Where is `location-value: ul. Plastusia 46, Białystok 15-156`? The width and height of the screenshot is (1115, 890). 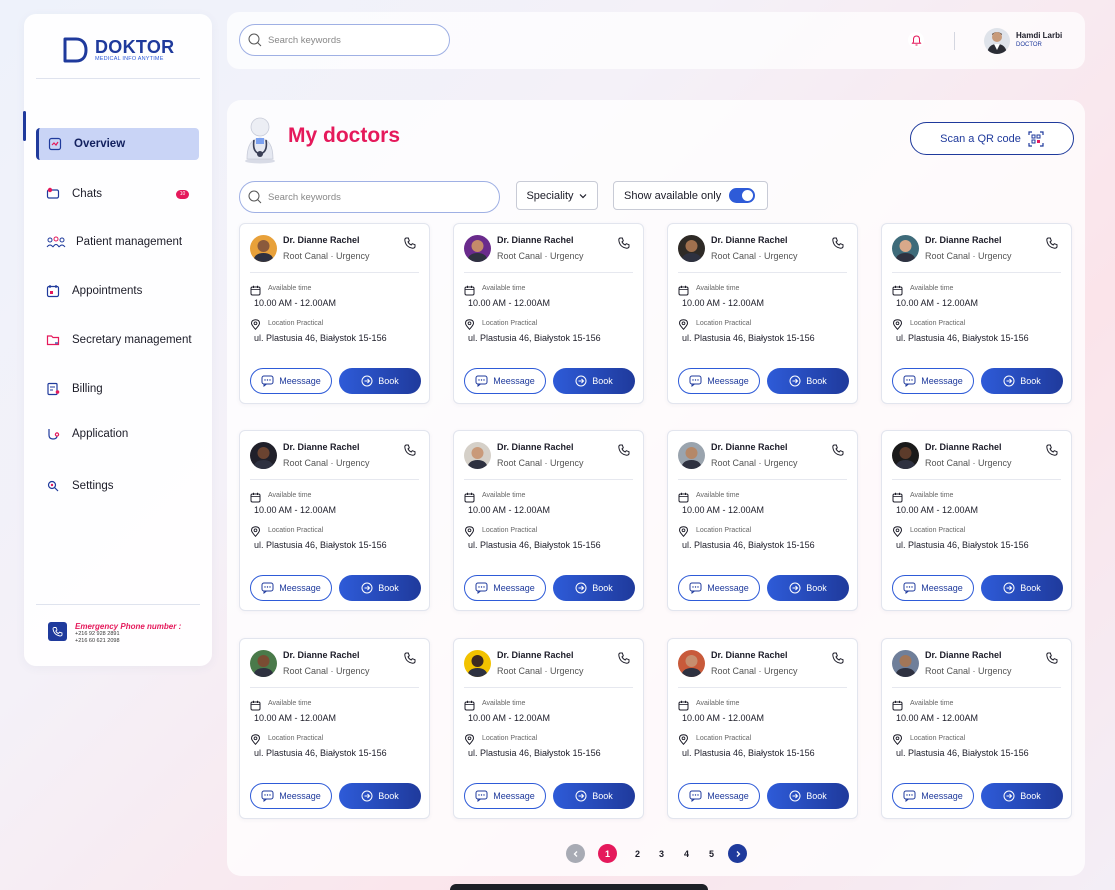 location-value: ul. Plastusia 46, Białystok 15-156 is located at coordinates (534, 753).